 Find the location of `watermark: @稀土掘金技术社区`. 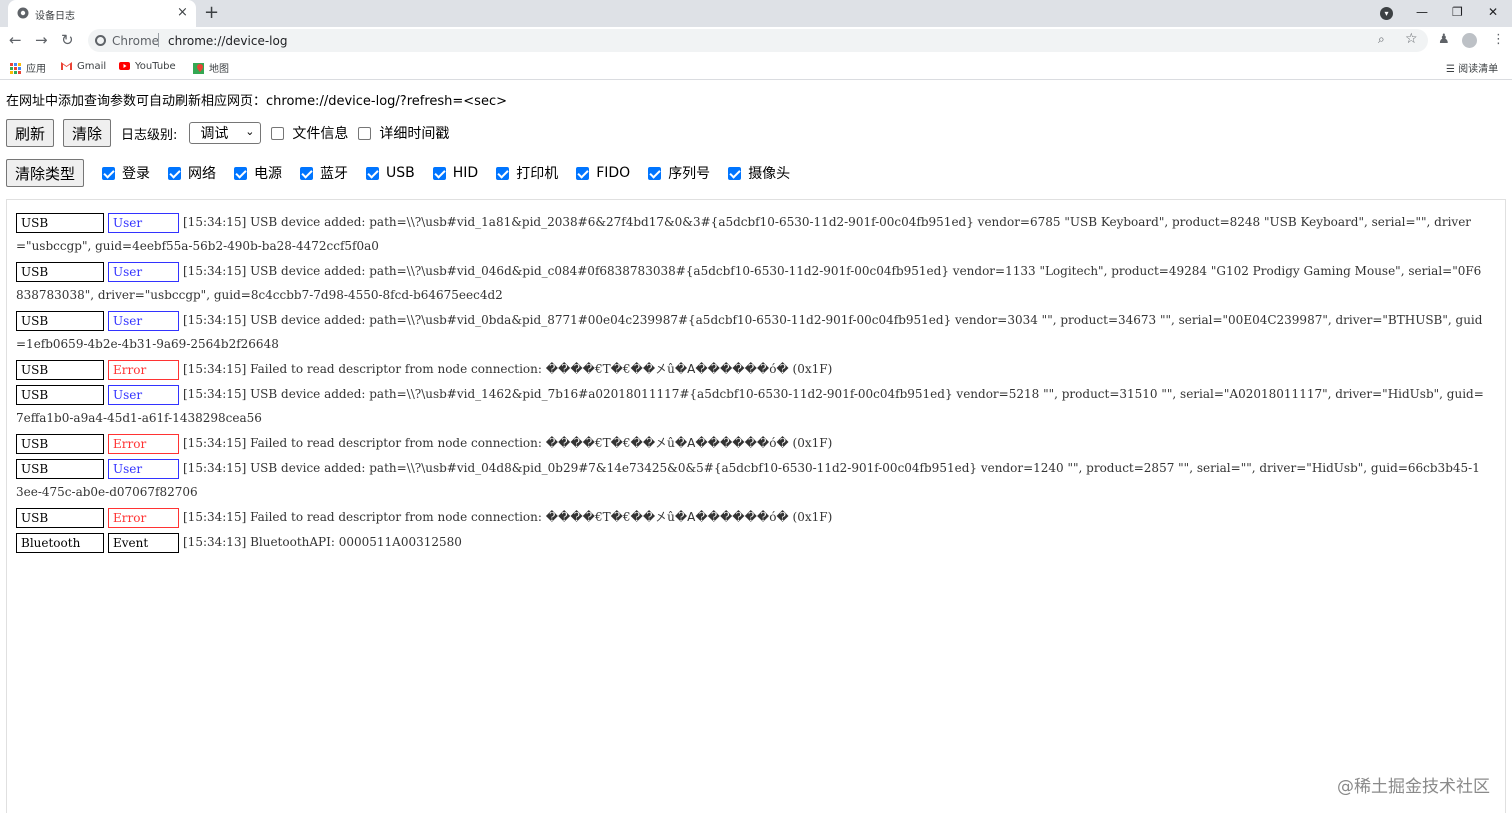

watermark: @稀土掘金技术社区 is located at coordinates (1413, 787).